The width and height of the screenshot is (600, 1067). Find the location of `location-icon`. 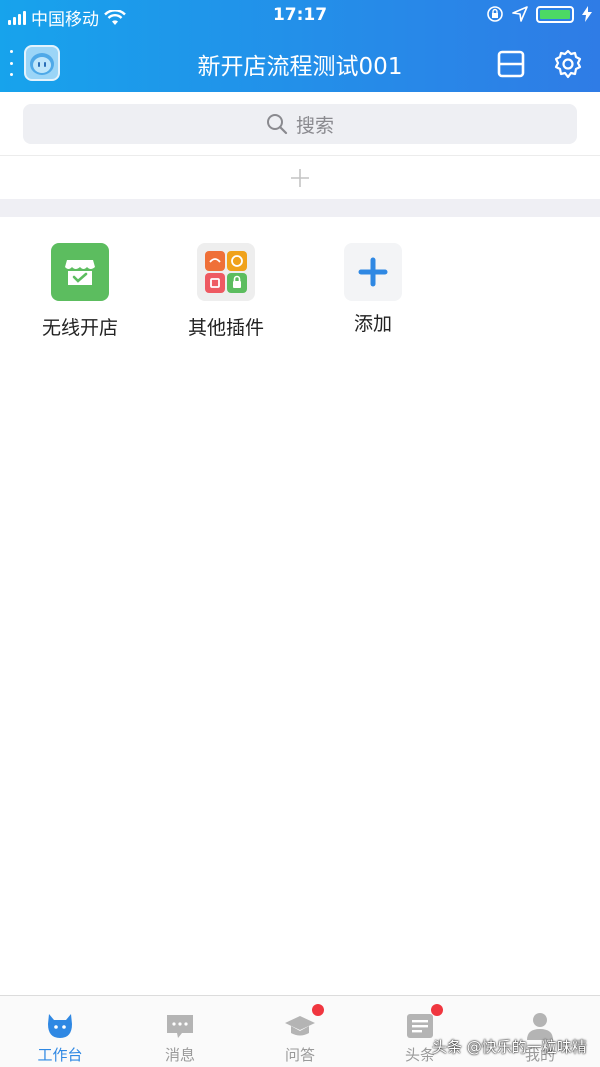

location-icon is located at coordinates (520, 14).